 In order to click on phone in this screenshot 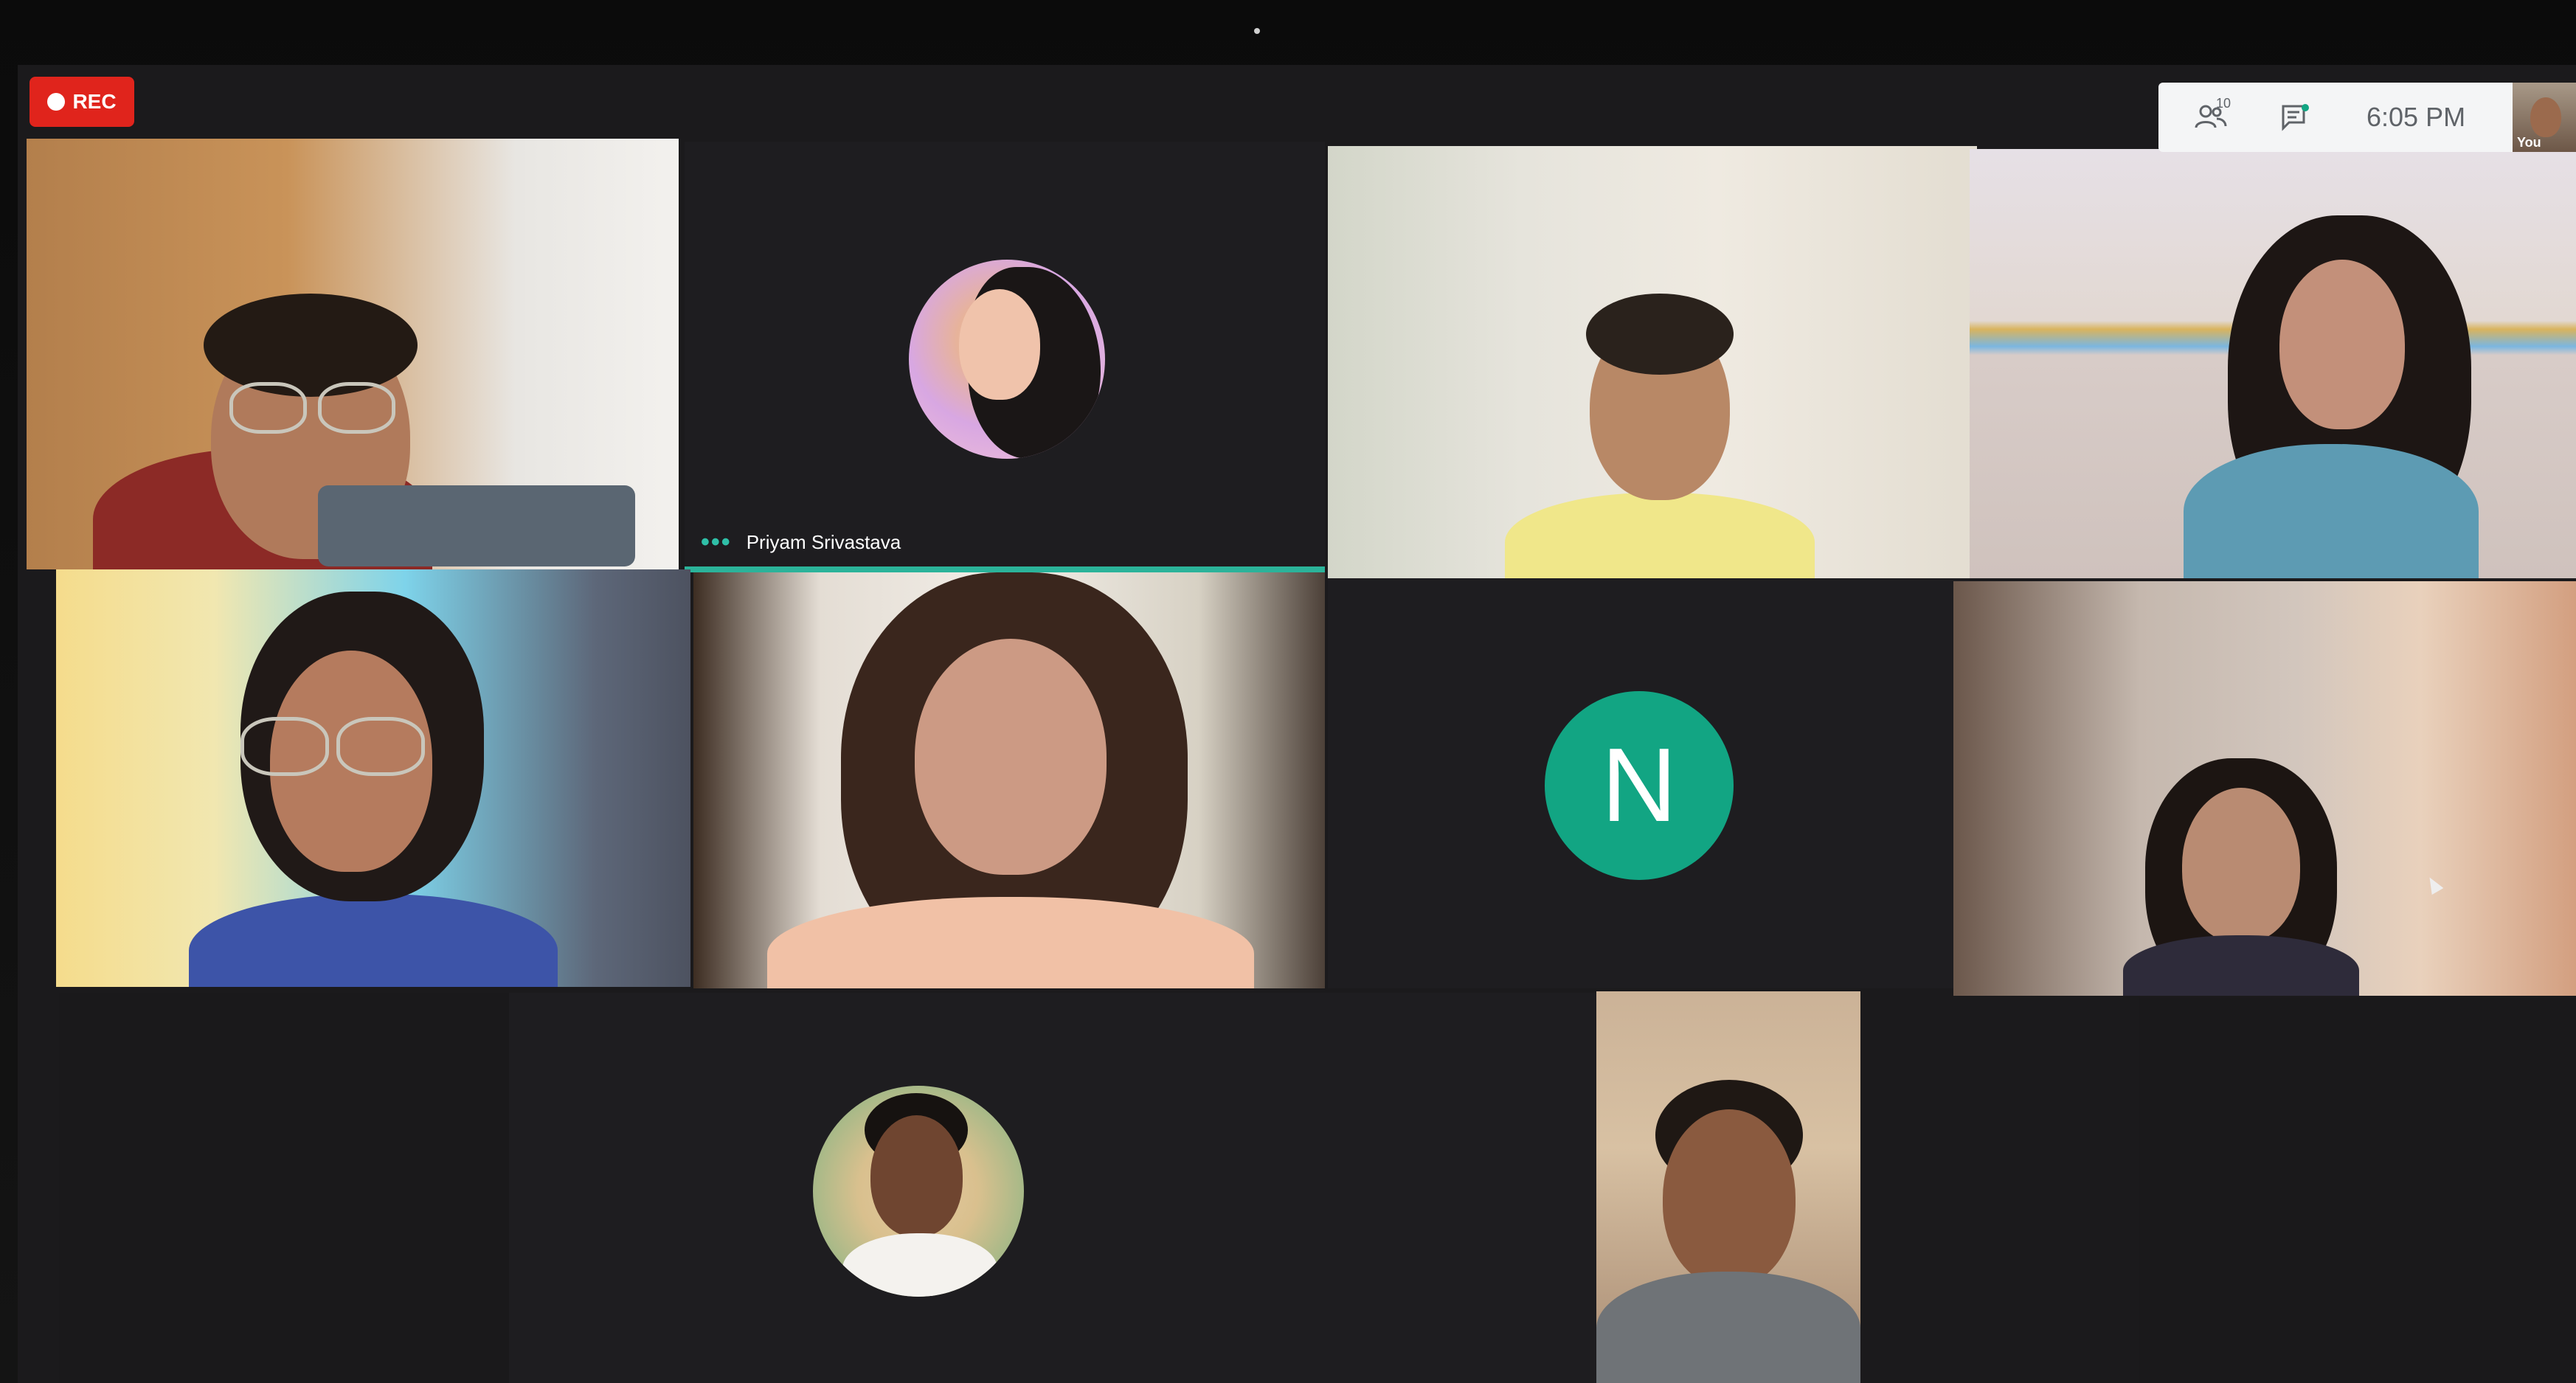, I will do `click(477, 525)`.